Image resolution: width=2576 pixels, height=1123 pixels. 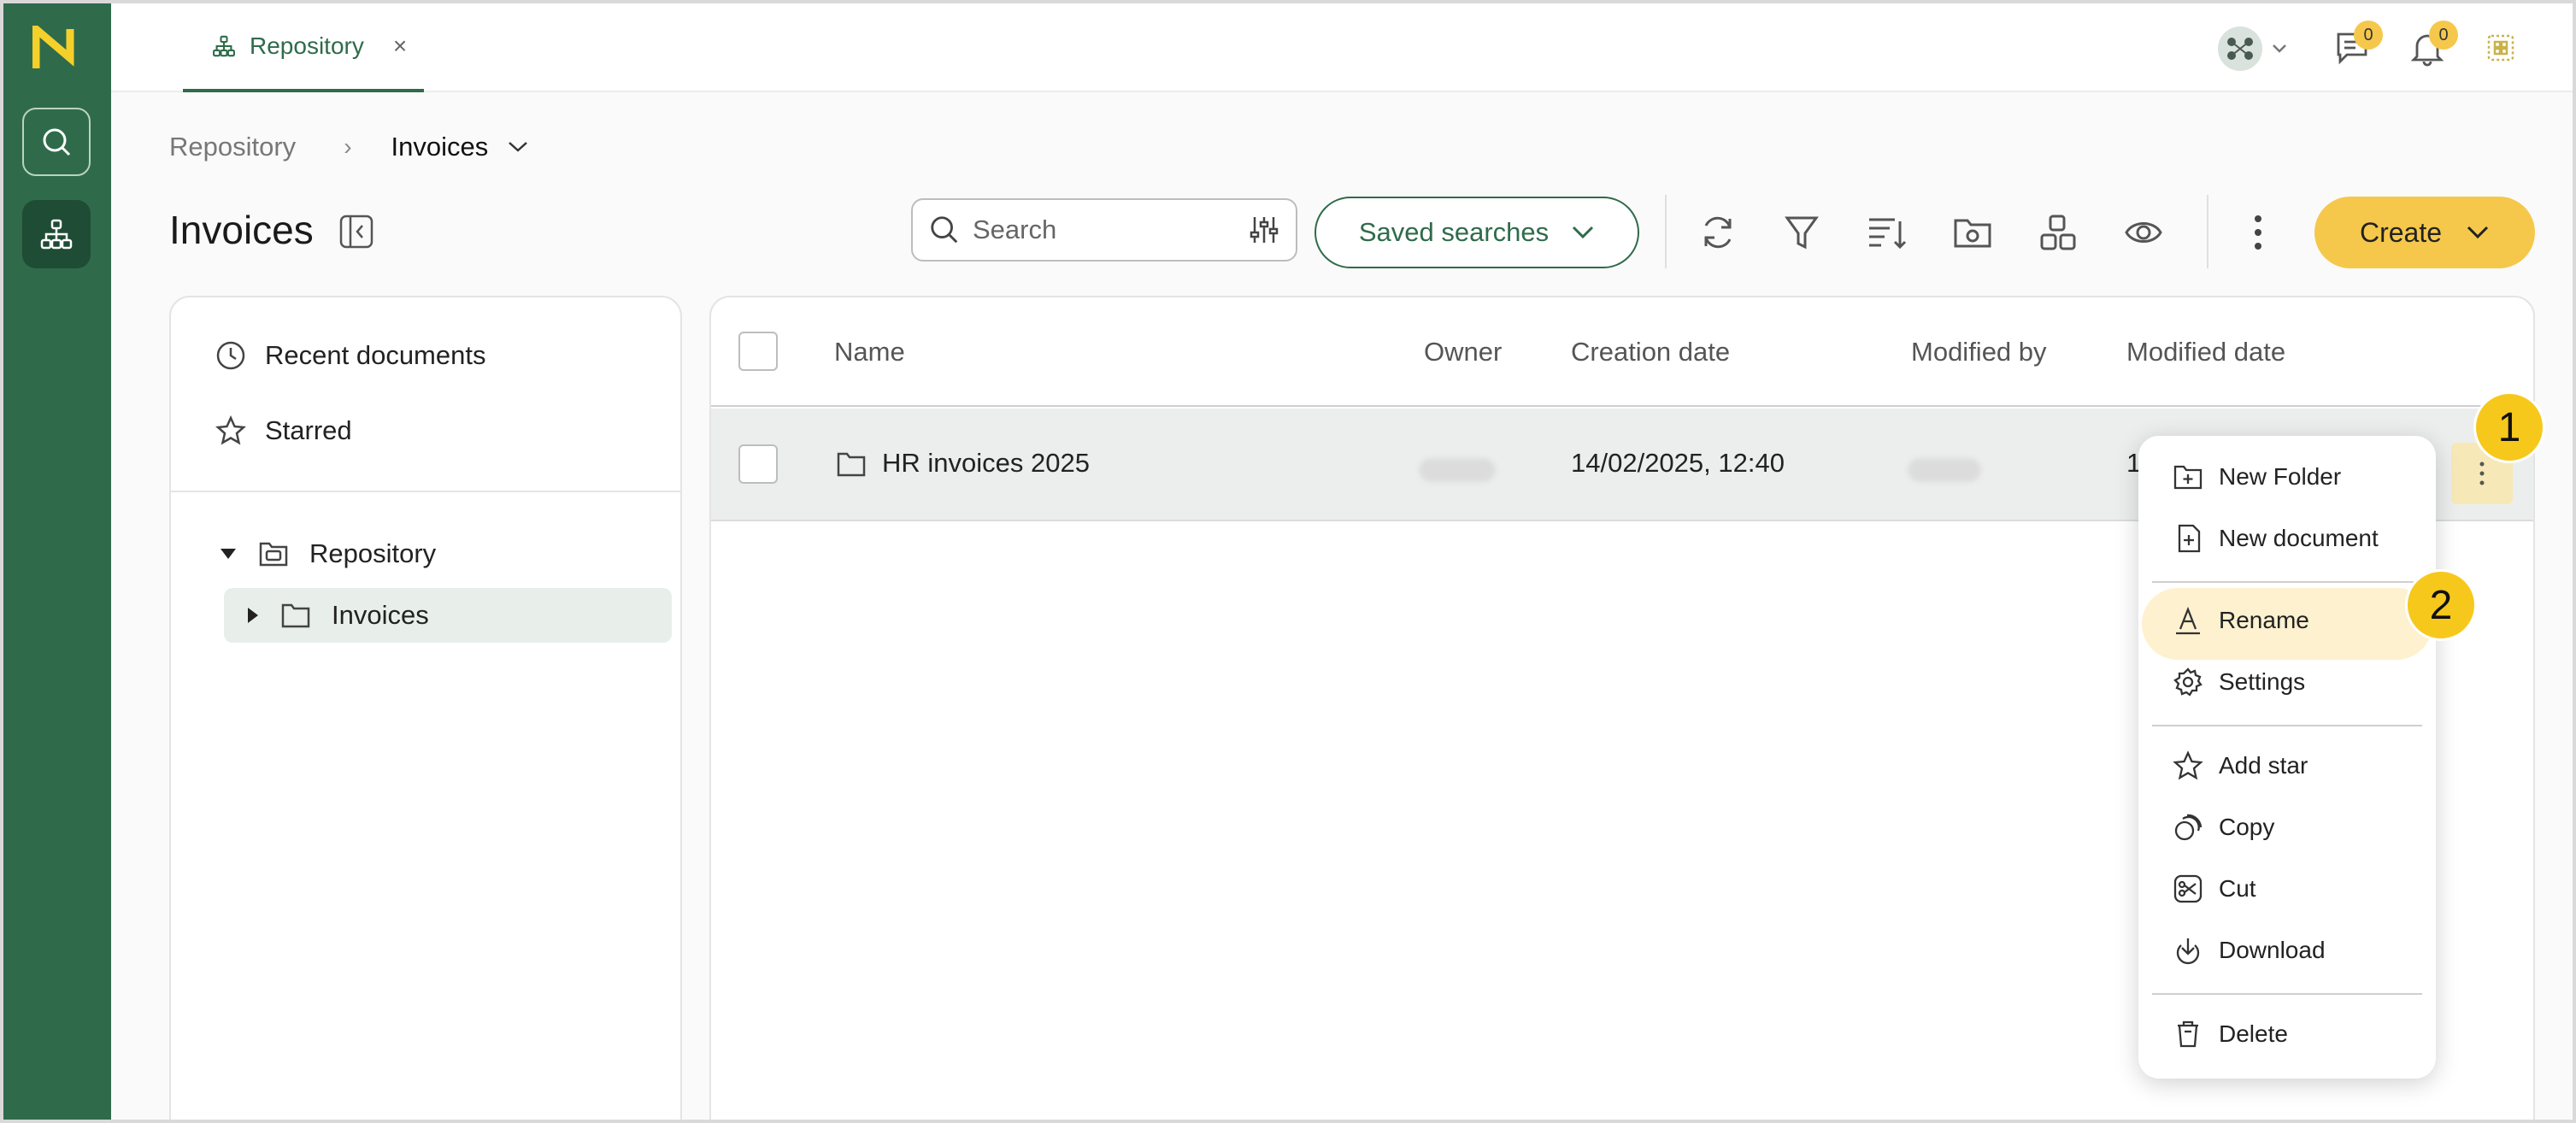 I want to click on menu-item-download: Download, so click(x=2249, y=950).